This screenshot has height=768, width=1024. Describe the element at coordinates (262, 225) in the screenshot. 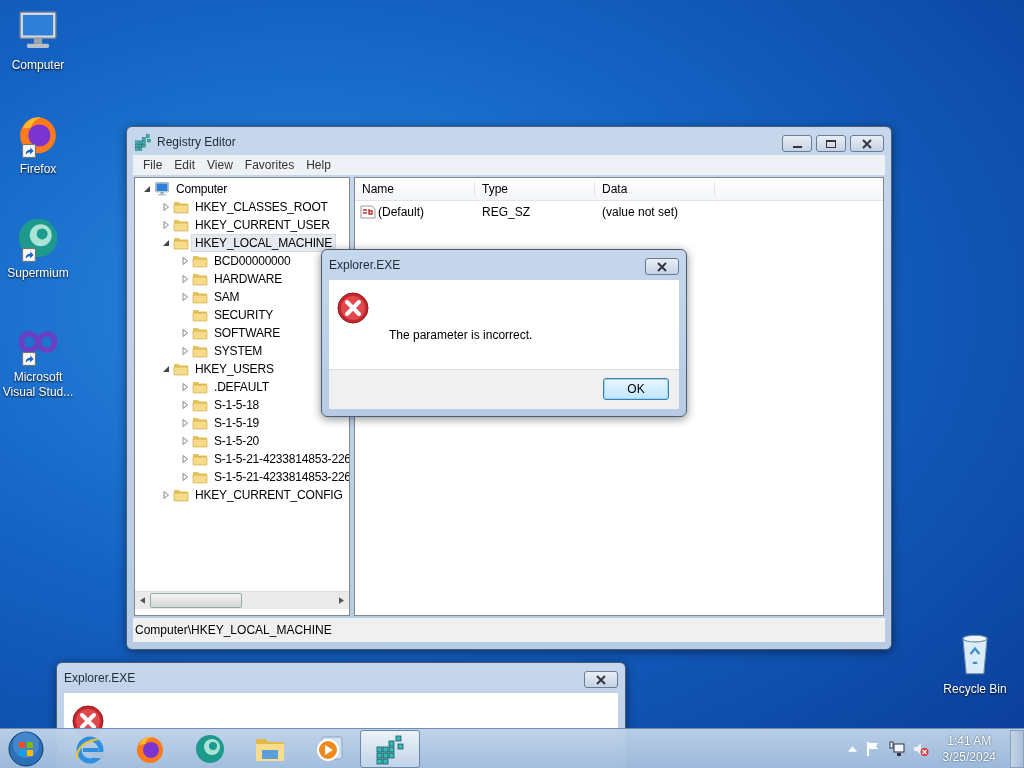

I see `tree-item: HKEY_CURRENT_USER` at that location.